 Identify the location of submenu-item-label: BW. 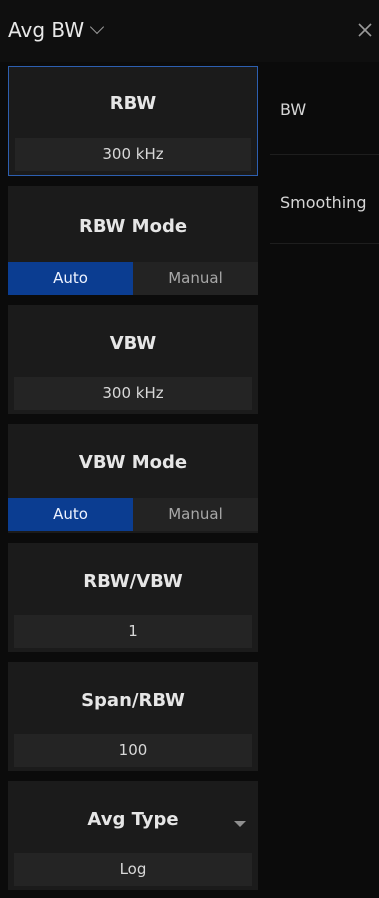
(293, 109).